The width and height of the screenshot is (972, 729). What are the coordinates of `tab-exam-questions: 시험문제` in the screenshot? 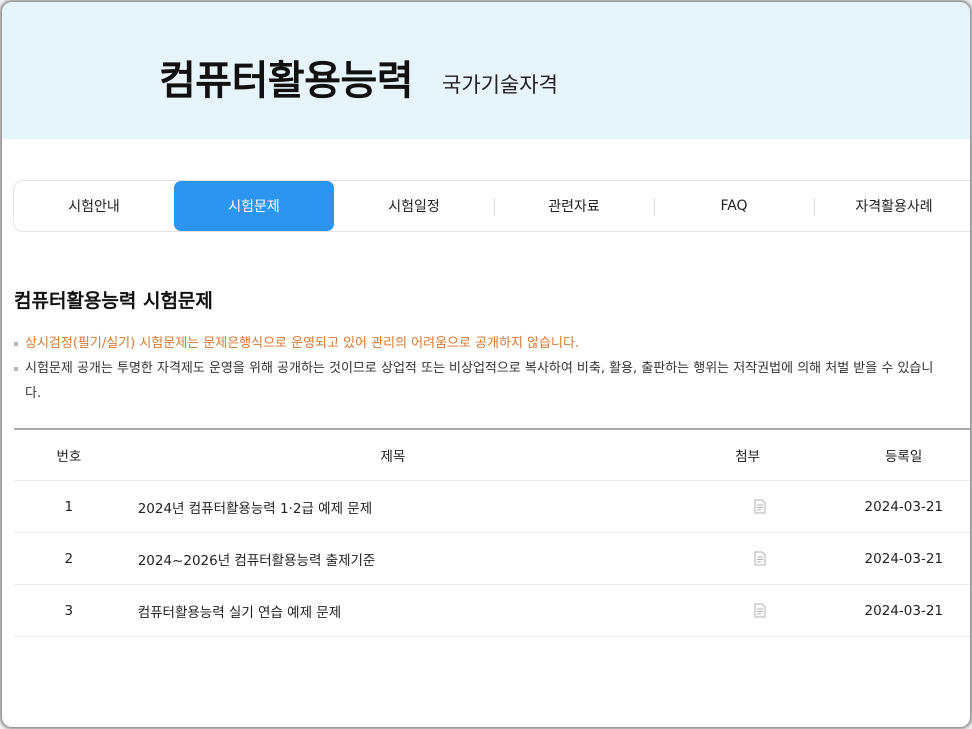 It's located at (254, 206).